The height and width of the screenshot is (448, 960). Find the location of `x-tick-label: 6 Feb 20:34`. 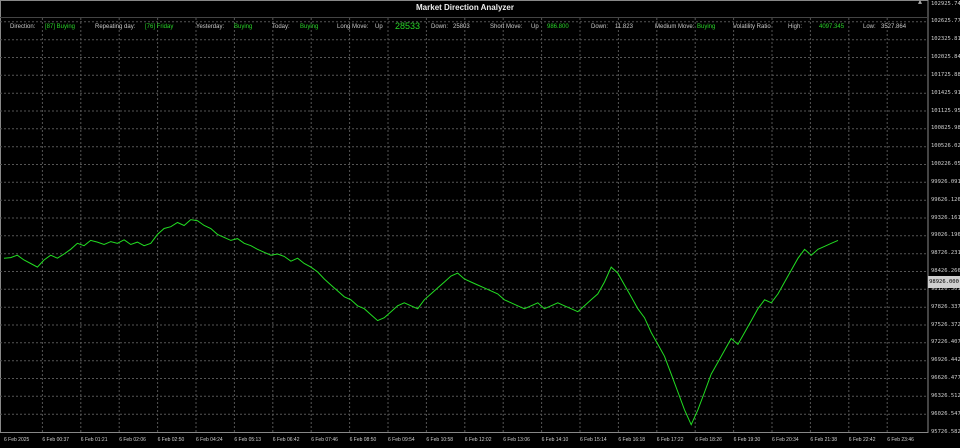

x-tick-label: 6 Feb 20:34 is located at coordinates (785, 440).